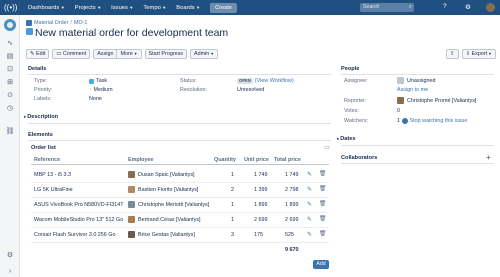  Describe the element at coordinates (350, 69) in the screenshot. I see `people-heading: People` at that location.